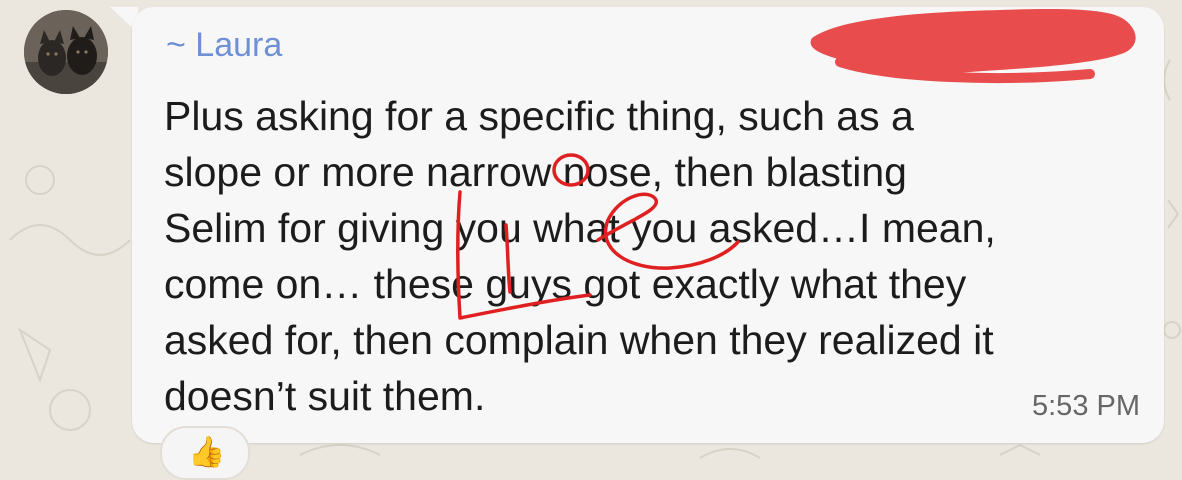 The image size is (1182, 480). I want to click on reaction-bubble: 👍, so click(205, 453).